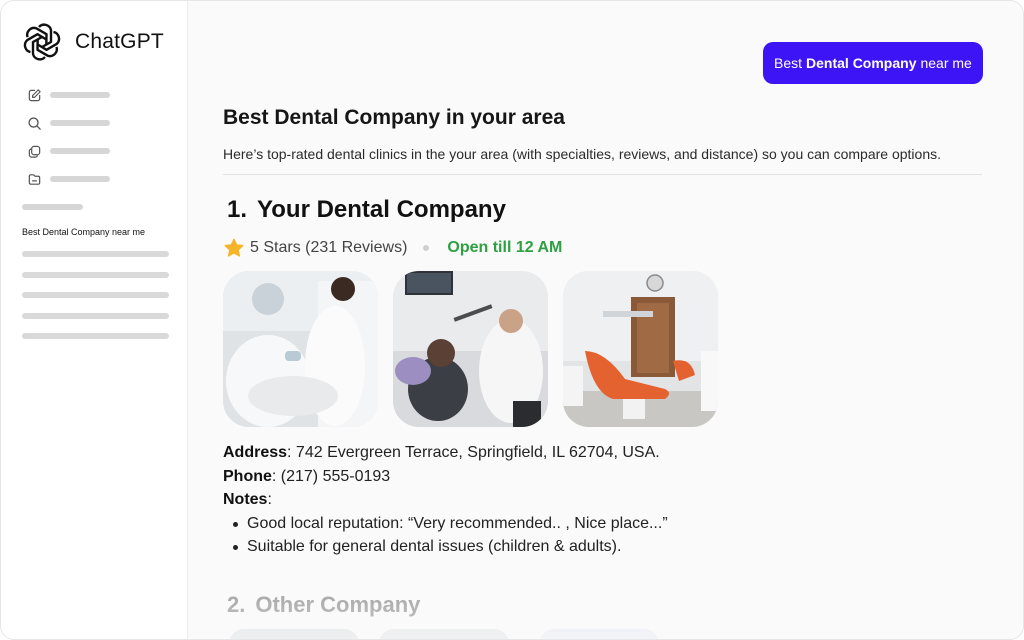 This screenshot has width=1024, height=640. What do you see at coordinates (95, 302) in the screenshot?
I see `chat-history-list` at bounding box center [95, 302].